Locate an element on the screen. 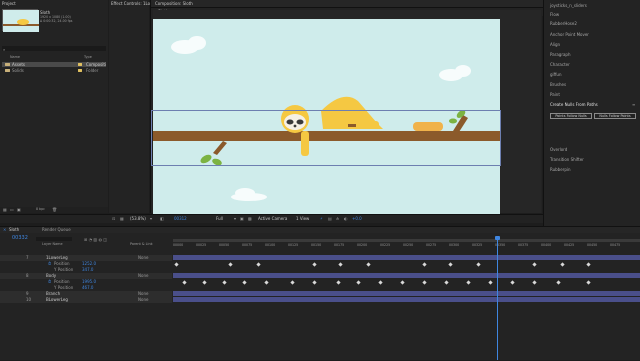 This screenshot has height=361, width=640. panel-item: giffun is located at coordinates (555, 75).